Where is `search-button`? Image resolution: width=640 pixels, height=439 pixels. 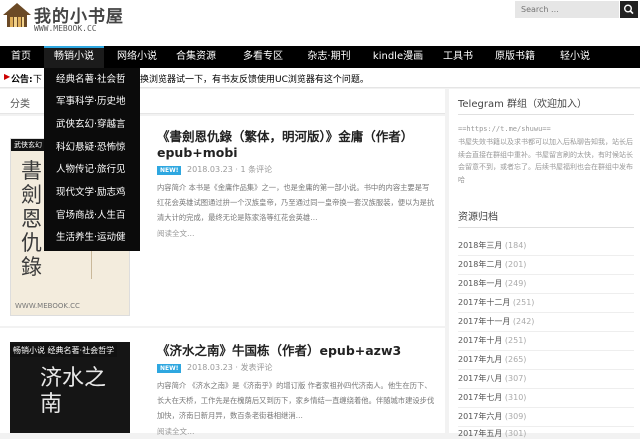
search-button is located at coordinates (629, 9).